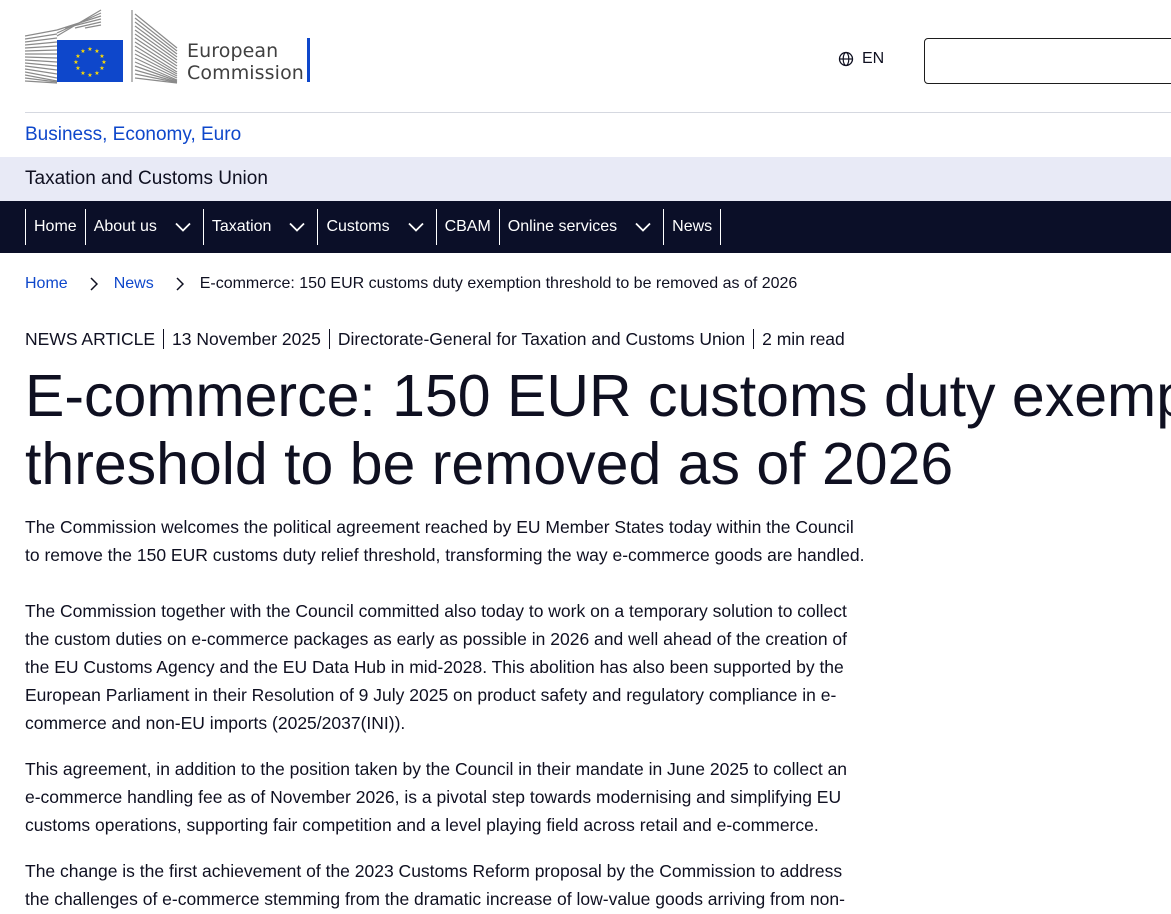 This screenshot has width=1171, height=914. I want to click on nav-item-home: Home, so click(55, 227).